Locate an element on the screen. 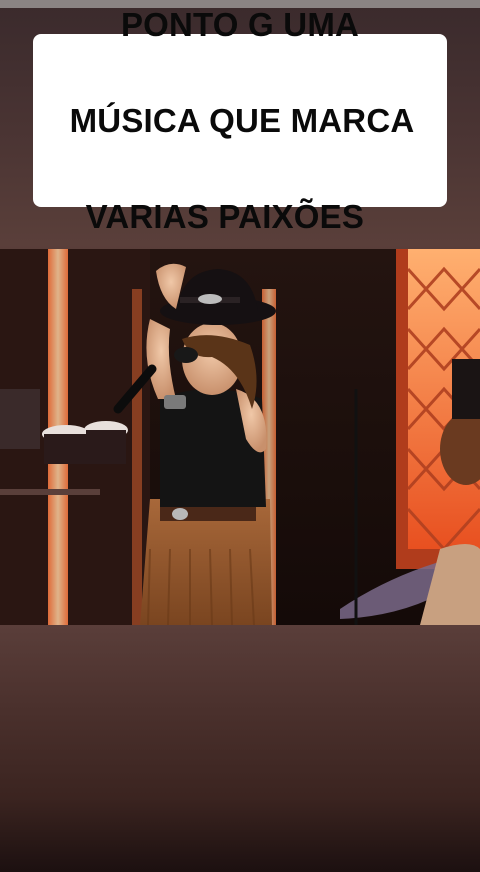 This screenshot has height=872, width=480. caption-line-1: PONTO G UMA is located at coordinates (240, 24).